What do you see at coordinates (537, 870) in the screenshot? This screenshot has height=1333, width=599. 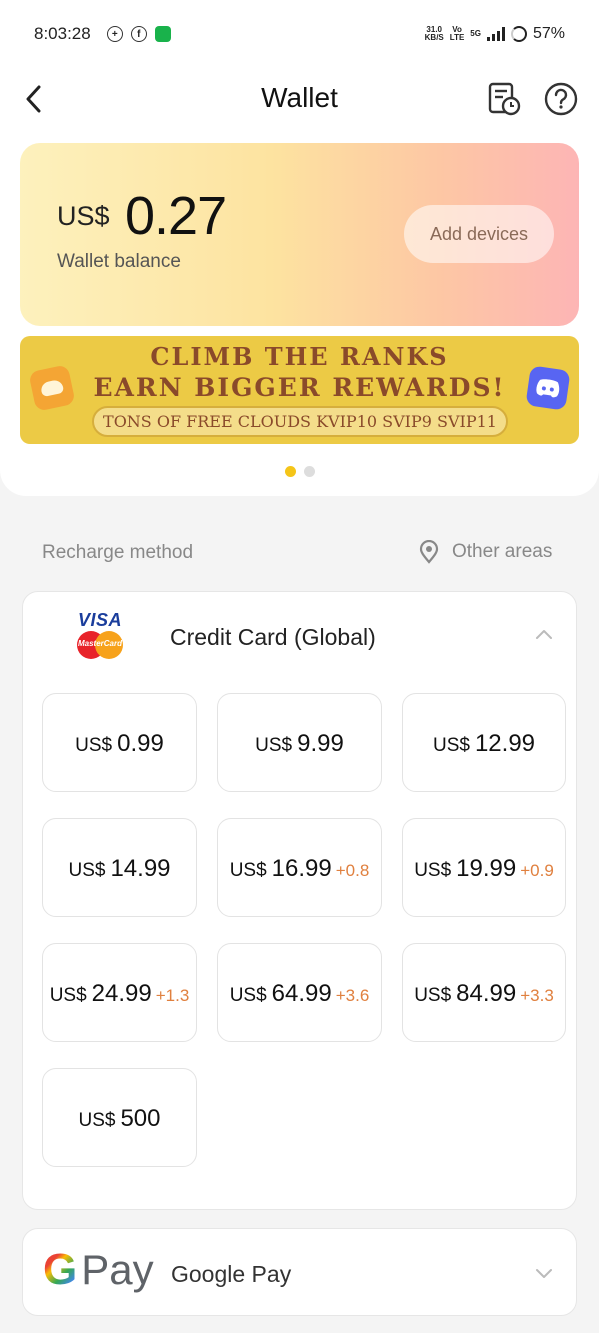 I see `amount-bonus: +0.9` at bounding box center [537, 870].